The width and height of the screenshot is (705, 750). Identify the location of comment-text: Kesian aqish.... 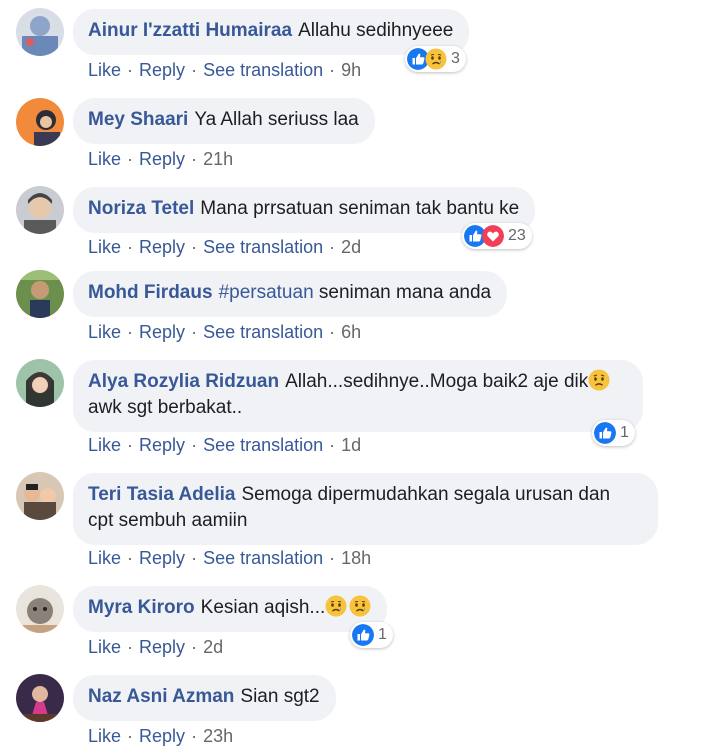
(263, 607).